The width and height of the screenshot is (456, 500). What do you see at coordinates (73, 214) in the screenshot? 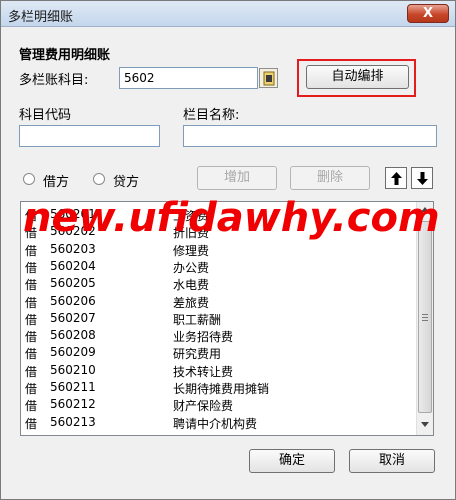
I see `row-code: 560201` at bounding box center [73, 214].